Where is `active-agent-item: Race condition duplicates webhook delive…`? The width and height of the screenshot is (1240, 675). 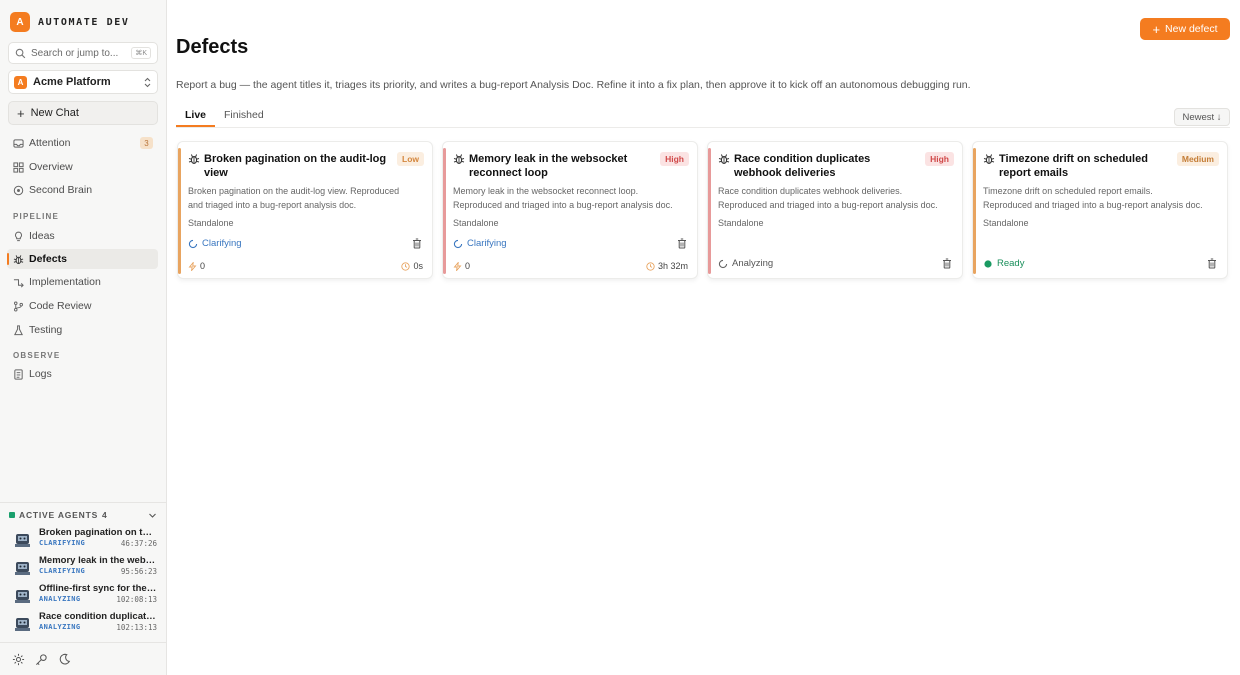
active-agent-item: Race condition duplicates webhook delive… is located at coordinates (85, 624).